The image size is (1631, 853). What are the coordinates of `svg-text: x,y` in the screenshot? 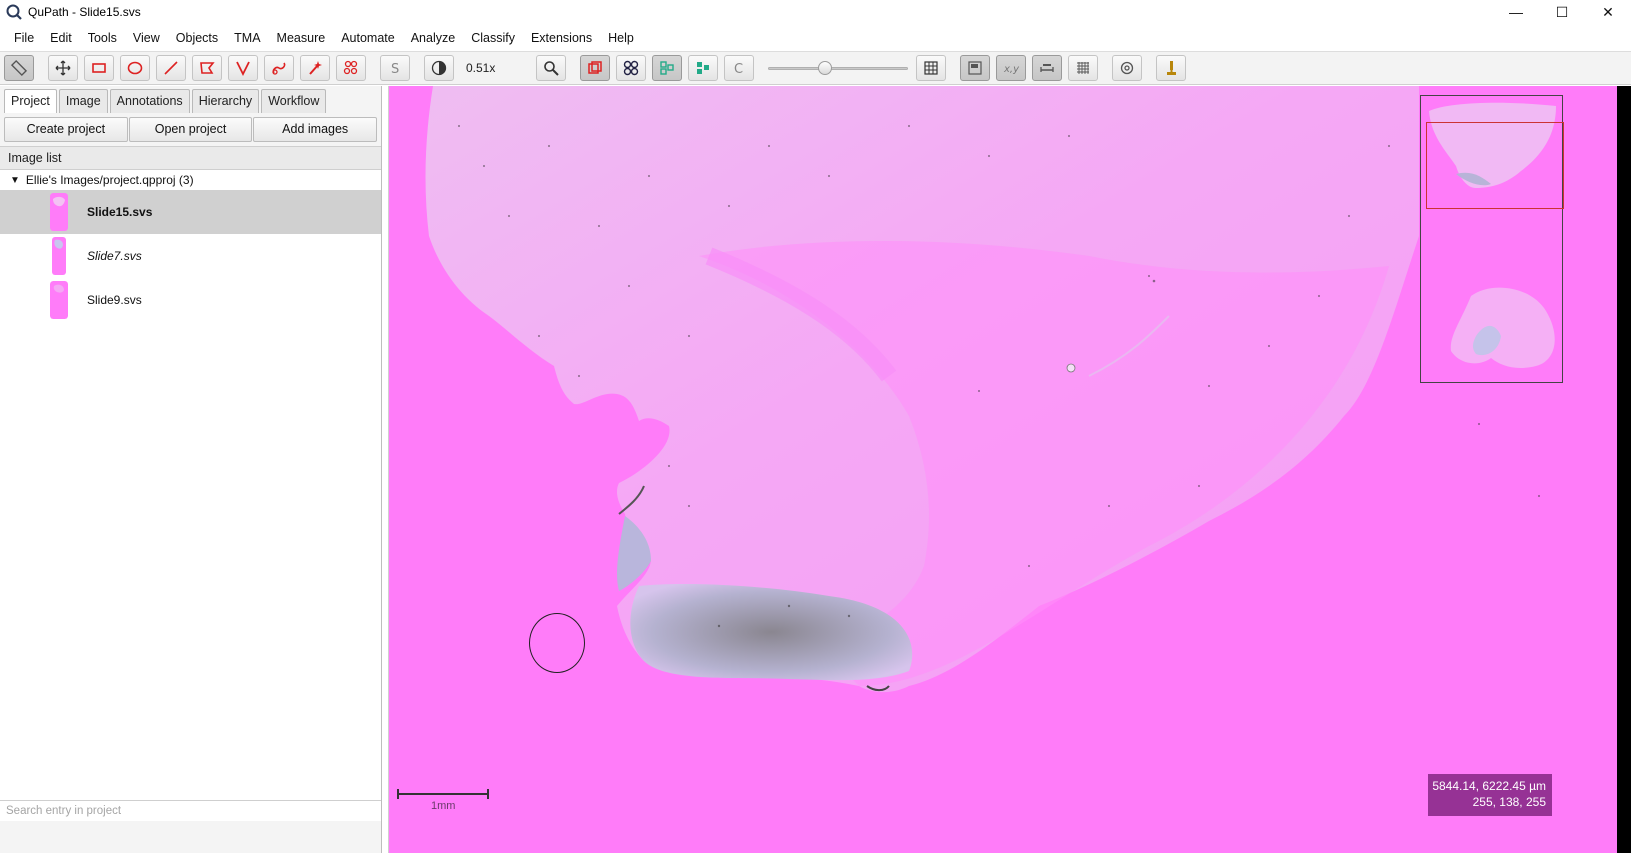 It's located at (1011, 69).